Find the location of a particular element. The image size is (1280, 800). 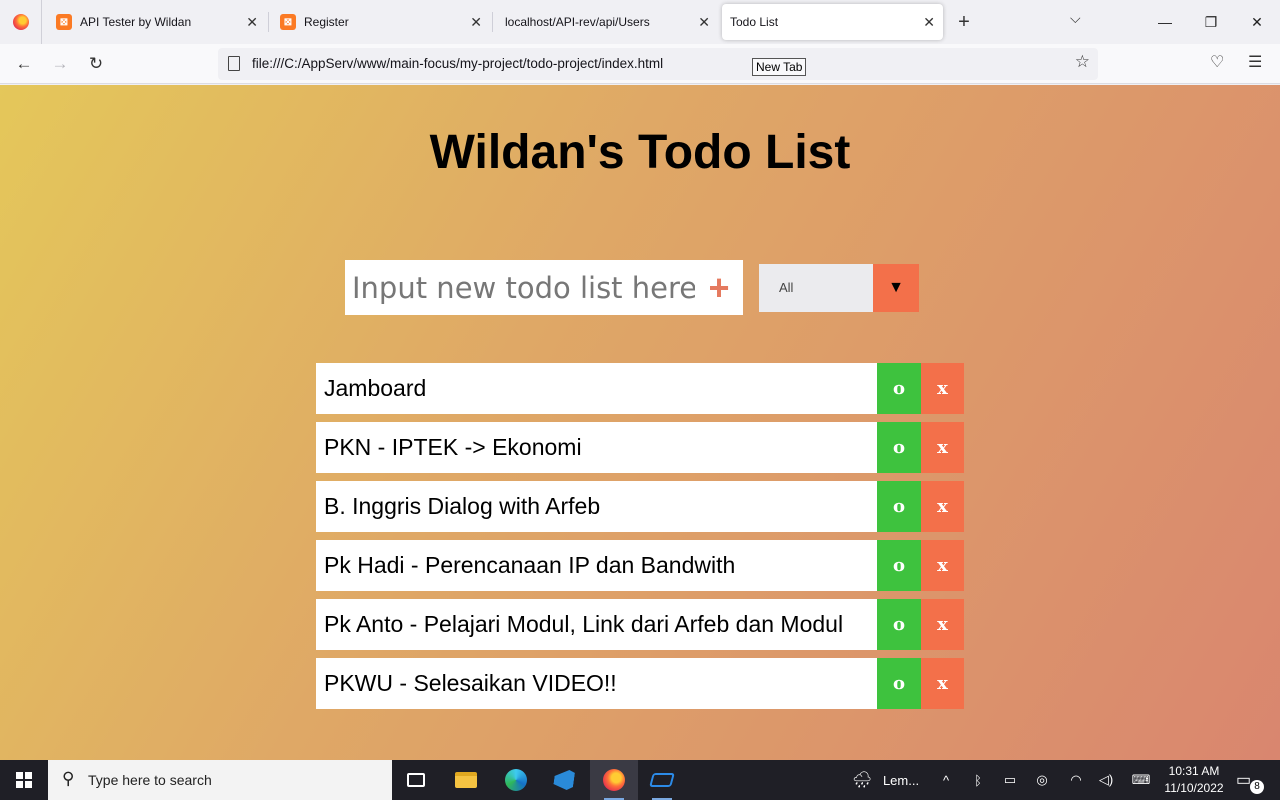

task-view-icon is located at coordinates (416, 780).